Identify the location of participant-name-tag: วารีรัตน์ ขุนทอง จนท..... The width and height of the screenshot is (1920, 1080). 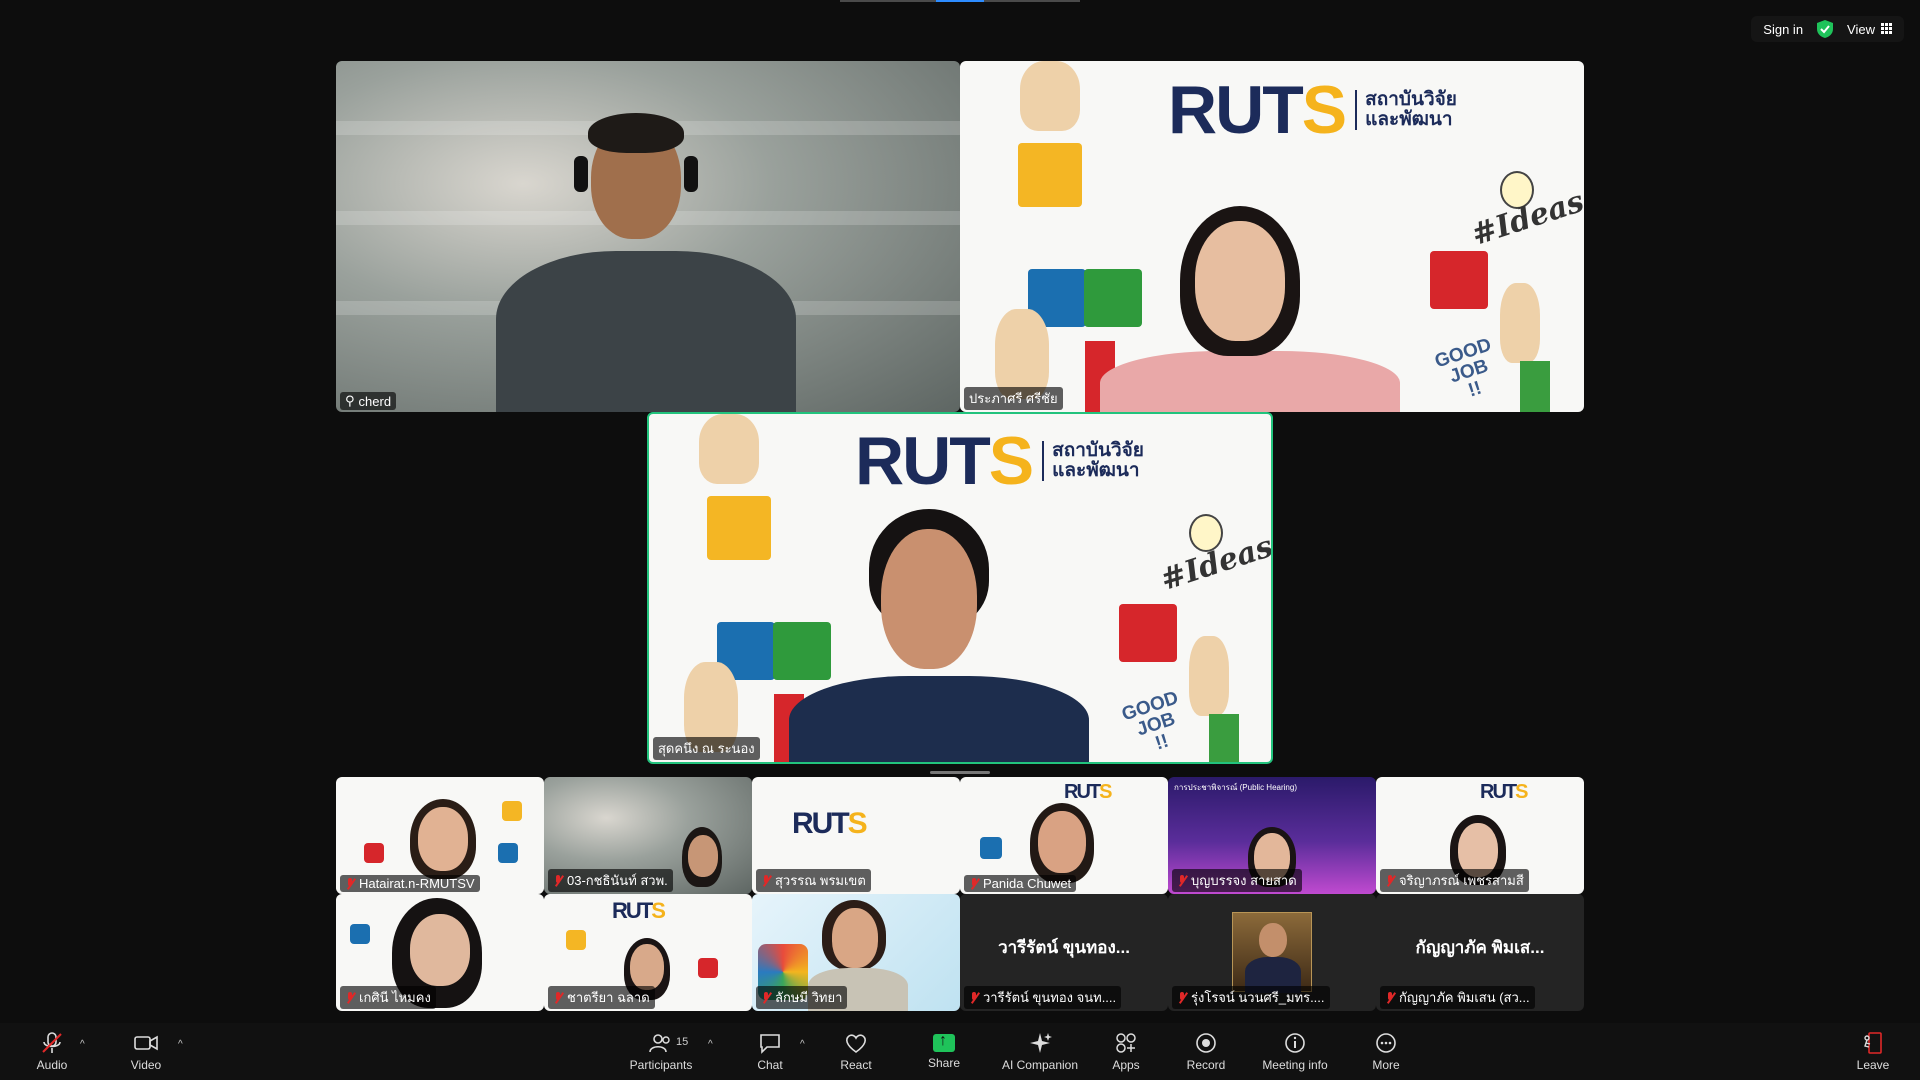
(1043, 997).